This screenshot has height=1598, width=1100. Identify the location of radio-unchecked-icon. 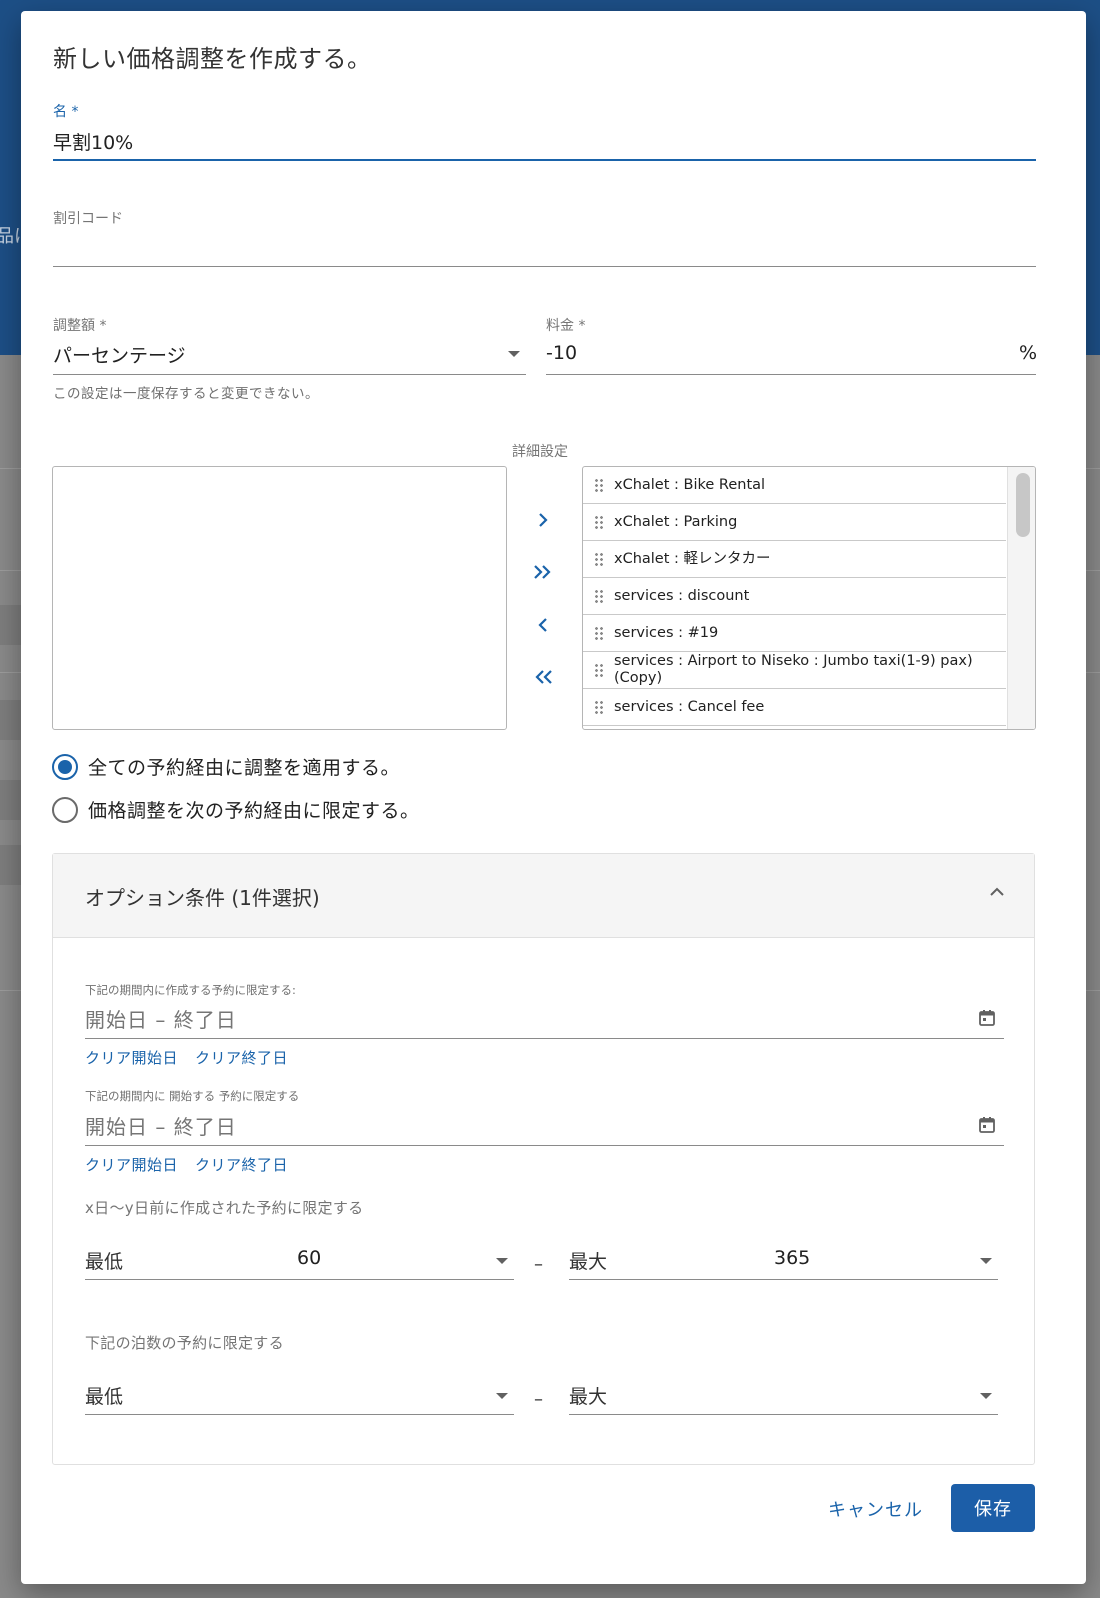
(65, 809).